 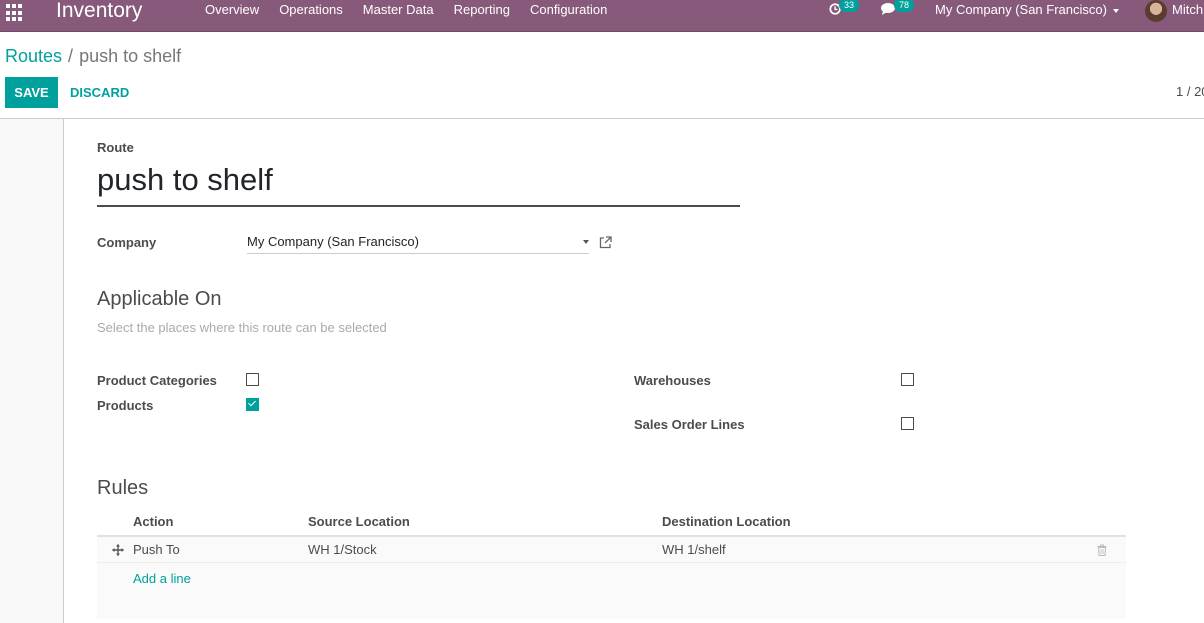 I want to click on column-header-destination-location: Destination Location, so click(x=726, y=521).